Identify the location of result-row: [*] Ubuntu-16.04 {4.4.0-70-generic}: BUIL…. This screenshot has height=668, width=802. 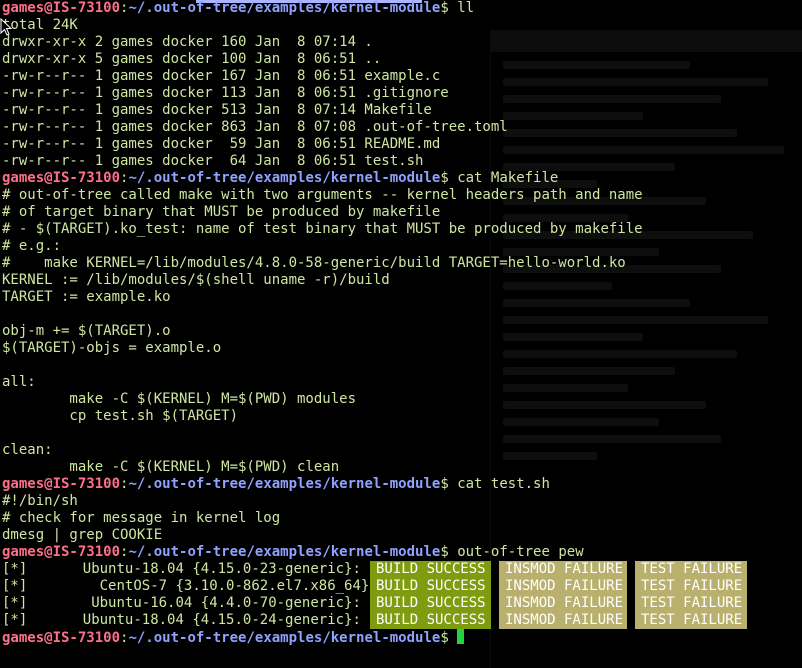
(402, 603).